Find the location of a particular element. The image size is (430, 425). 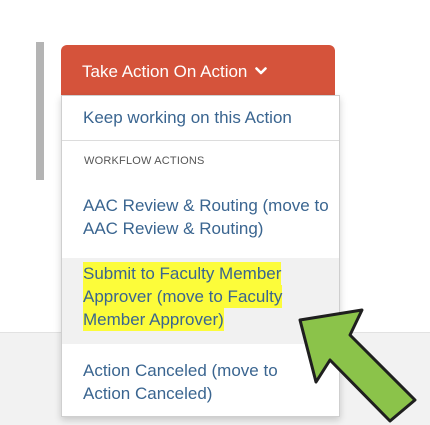

submit-label-line-3: Member Approver) is located at coordinates (153, 319).